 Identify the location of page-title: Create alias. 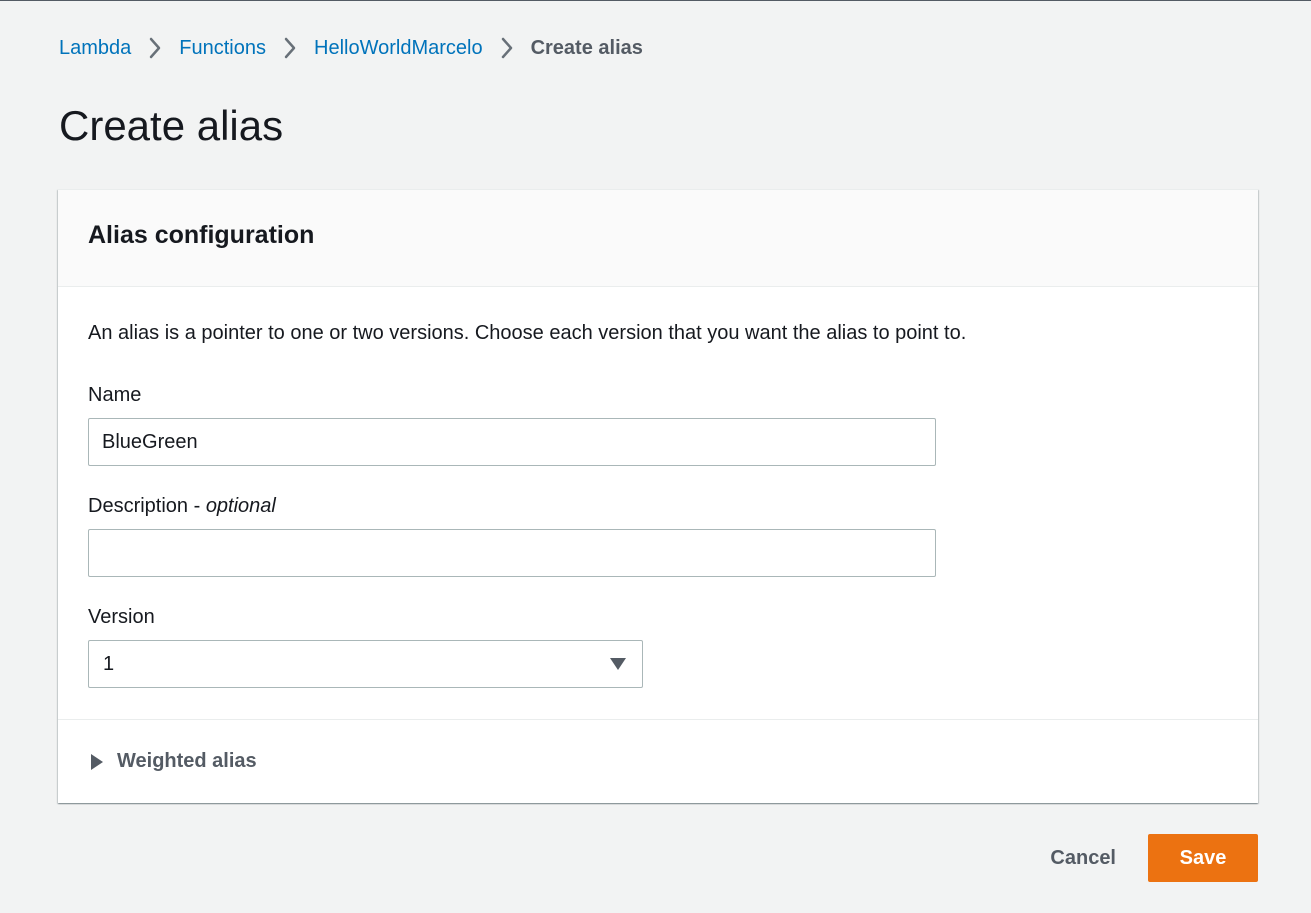
(171, 125).